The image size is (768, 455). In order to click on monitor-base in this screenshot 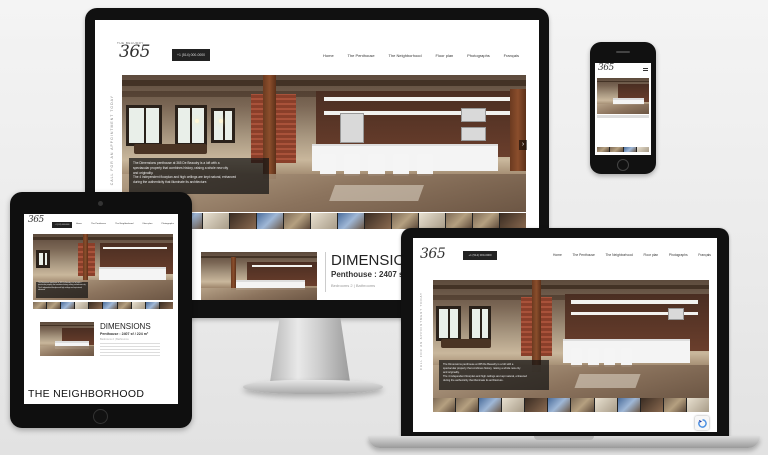, I will do `click(313, 387)`.